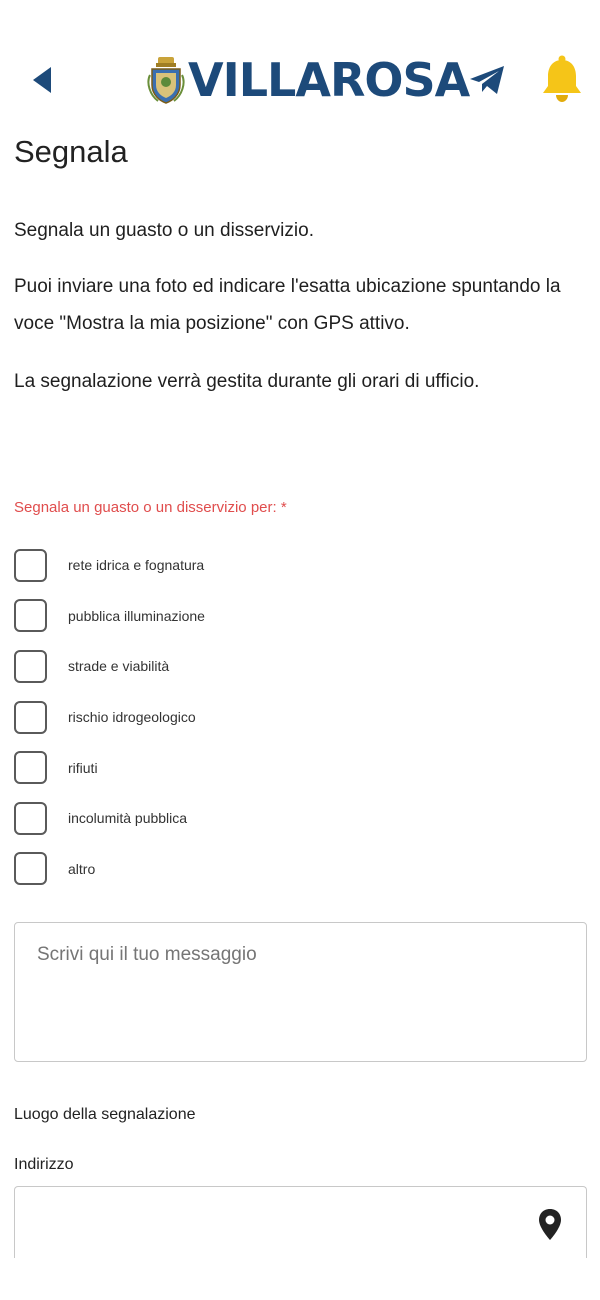 This screenshot has width=600, height=1300. Describe the element at coordinates (294, 616) in the screenshot. I see `option-pubblica-illuminazione: pubblica illuminazione` at that location.